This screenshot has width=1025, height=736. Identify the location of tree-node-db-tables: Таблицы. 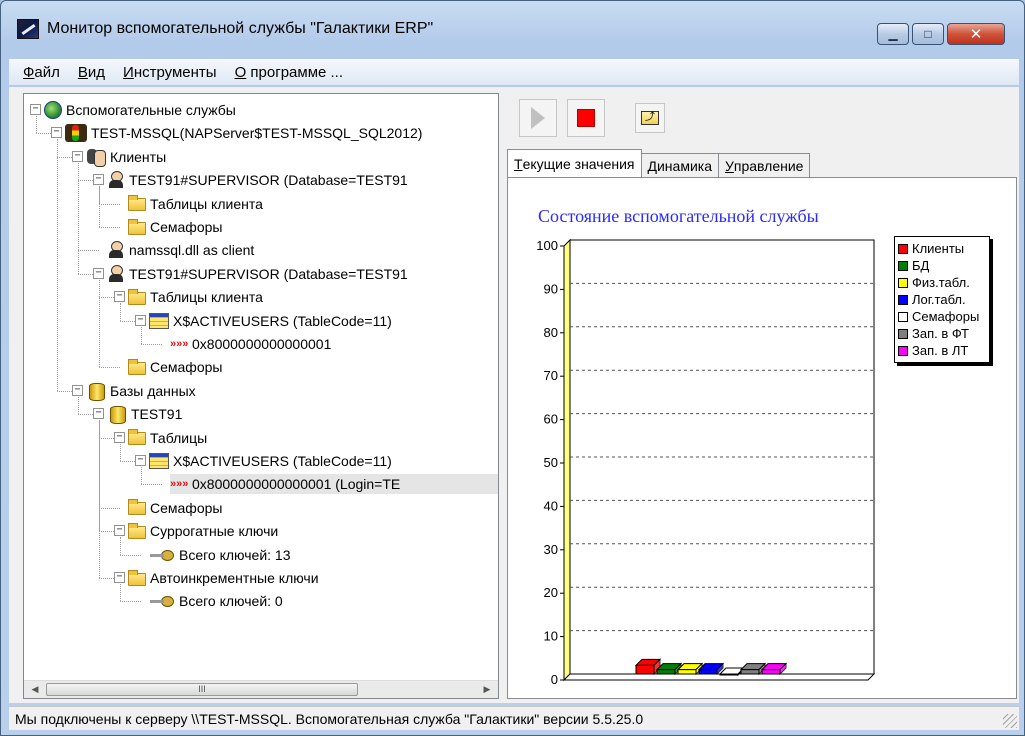
(167, 438).